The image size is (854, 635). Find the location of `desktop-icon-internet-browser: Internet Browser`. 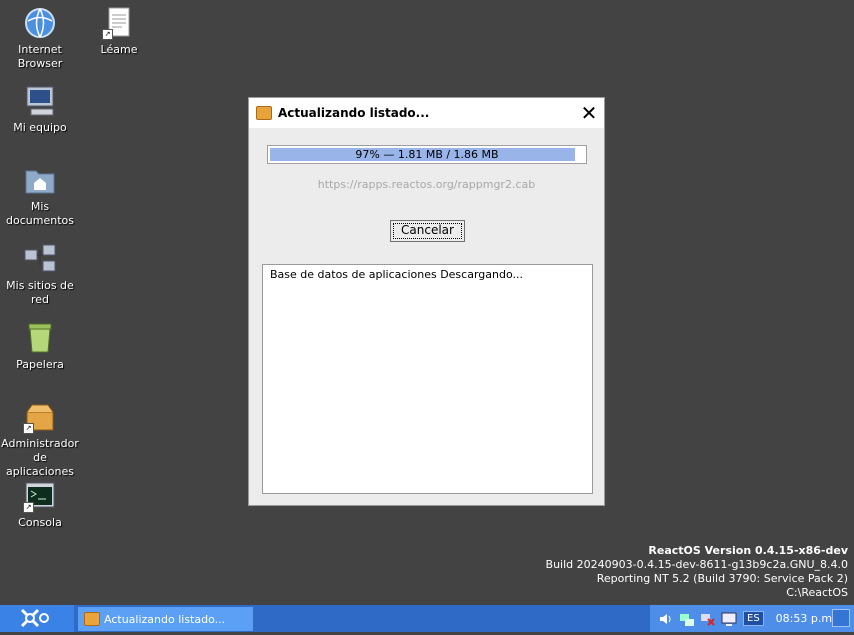

desktop-icon-internet-browser: Internet Browser is located at coordinates (40, 38).